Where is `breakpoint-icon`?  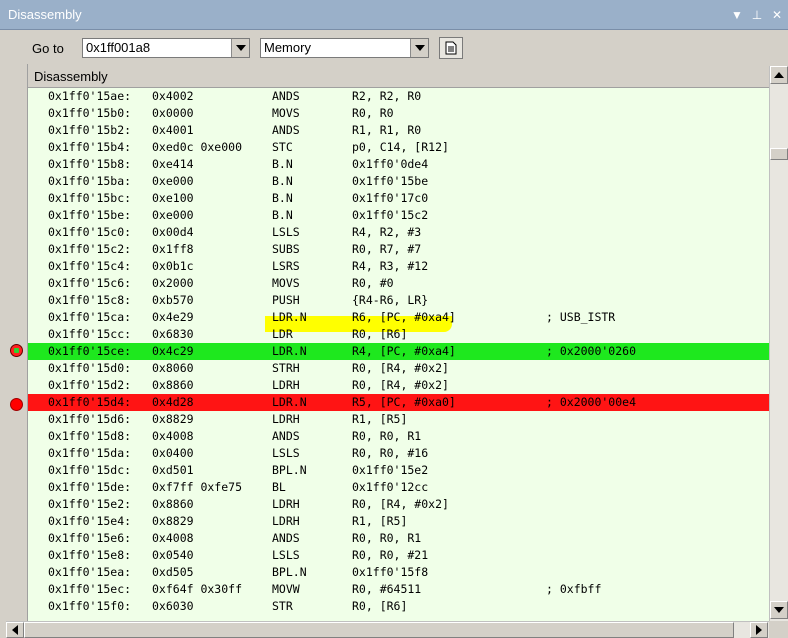 breakpoint-icon is located at coordinates (16, 404).